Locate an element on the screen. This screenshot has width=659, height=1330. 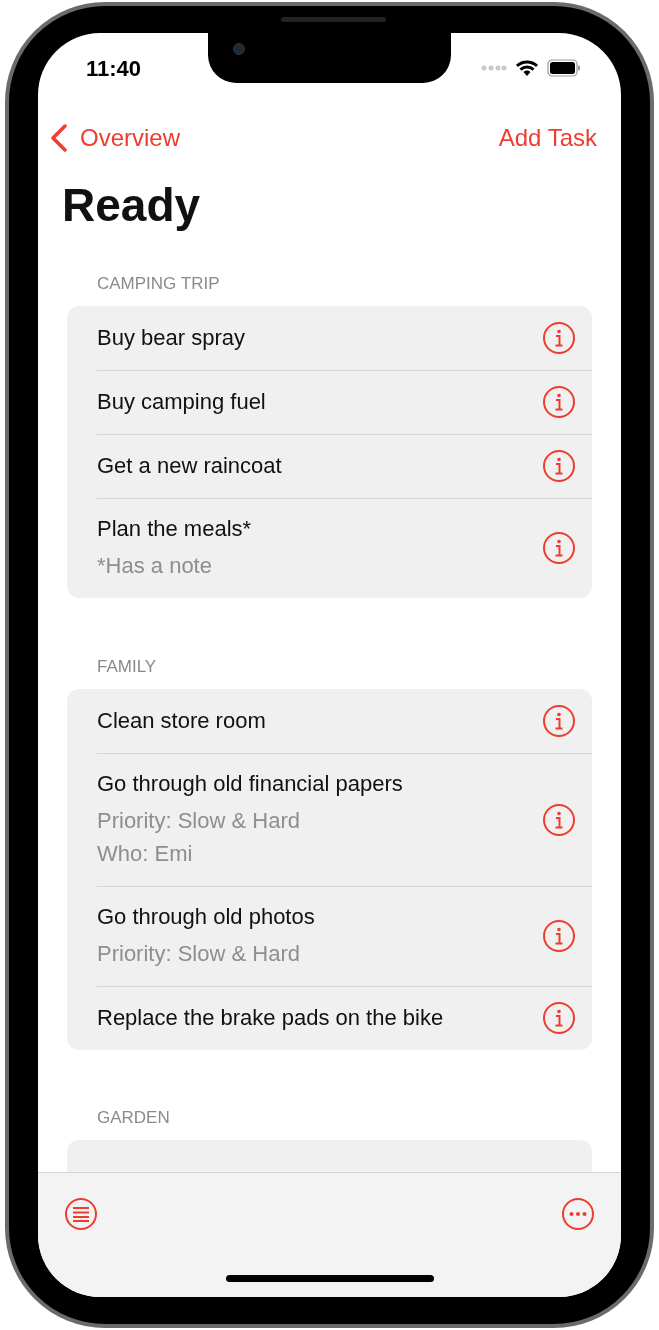
task-title: Get a new raincoat is located at coordinates (190, 466).